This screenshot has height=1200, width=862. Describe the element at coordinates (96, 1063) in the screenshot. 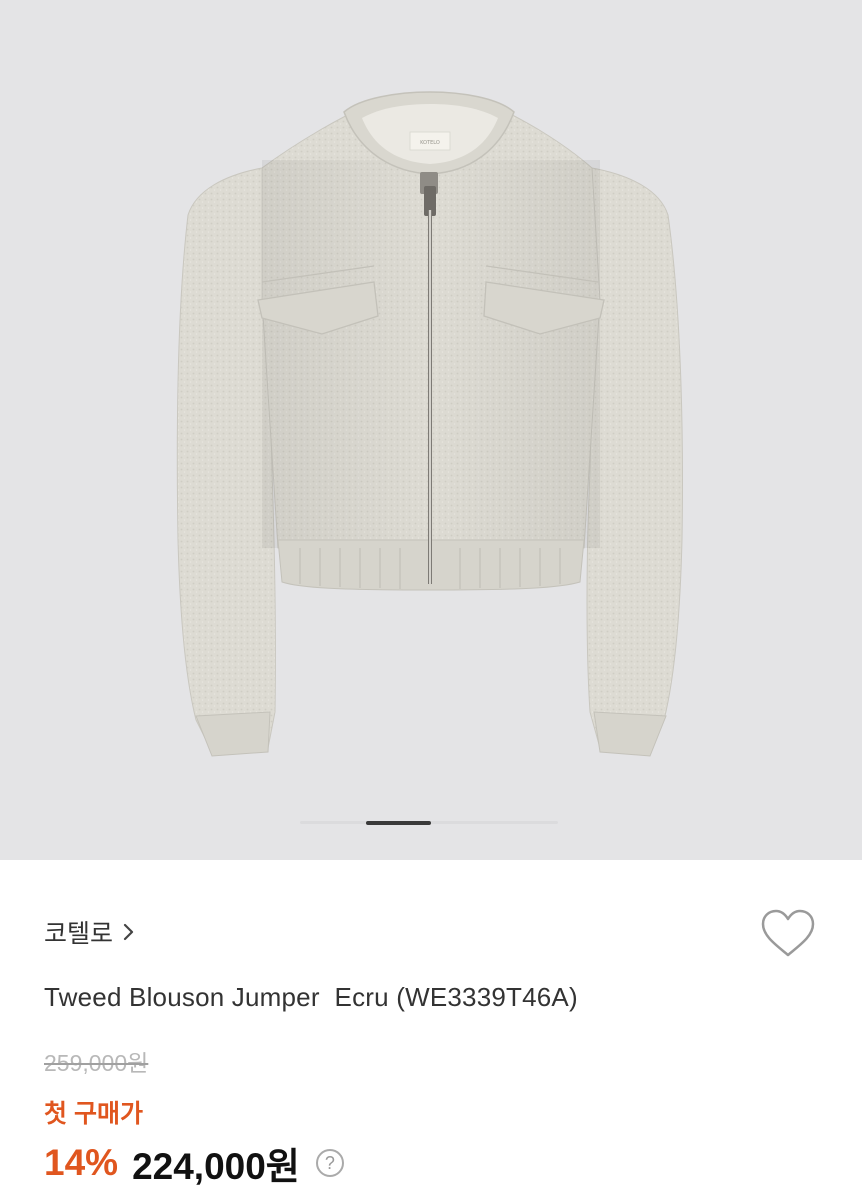

I see `original-price: 259,000원` at that location.